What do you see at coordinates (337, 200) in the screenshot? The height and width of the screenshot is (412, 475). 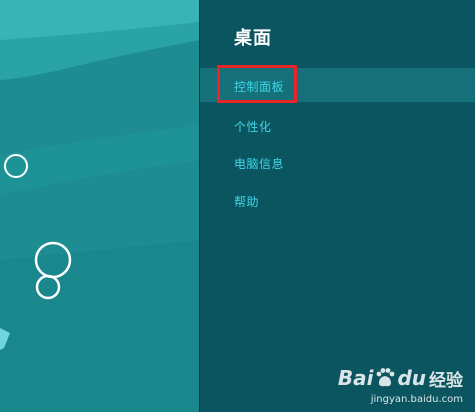 I see `menu-item-help: 帮助` at bounding box center [337, 200].